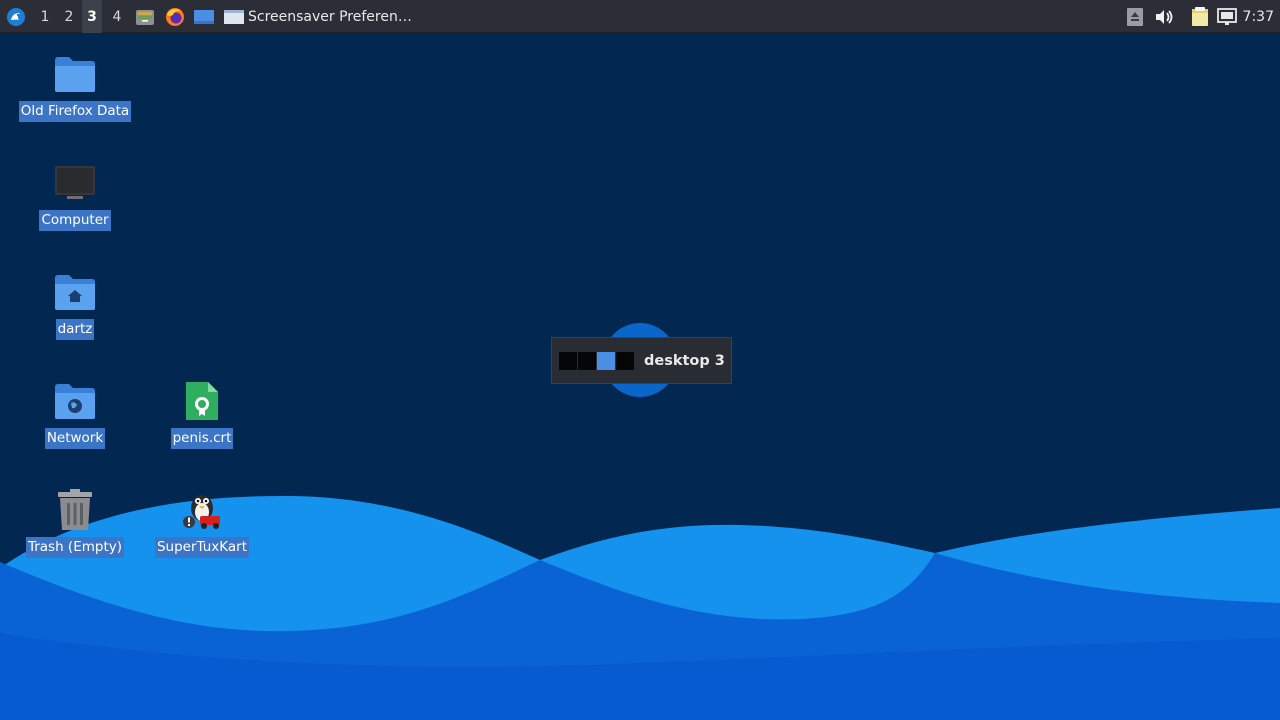 The width and height of the screenshot is (1280, 720). I want to click on show-desktop-button, so click(204, 16).